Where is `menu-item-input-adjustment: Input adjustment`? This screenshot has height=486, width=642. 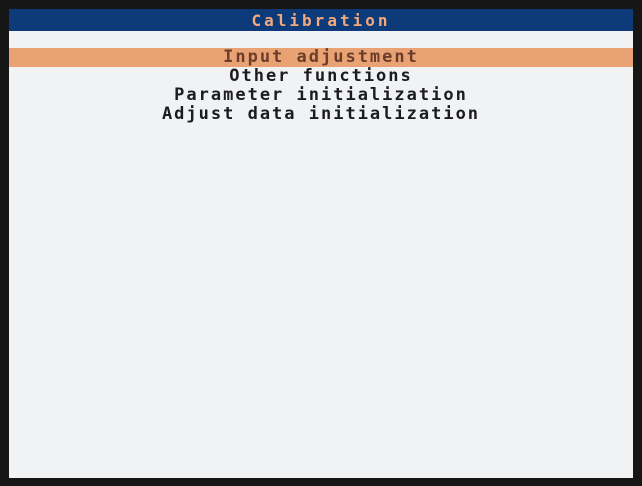 menu-item-input-adjustment: Input adjustment is located at coordinates (321, 57).